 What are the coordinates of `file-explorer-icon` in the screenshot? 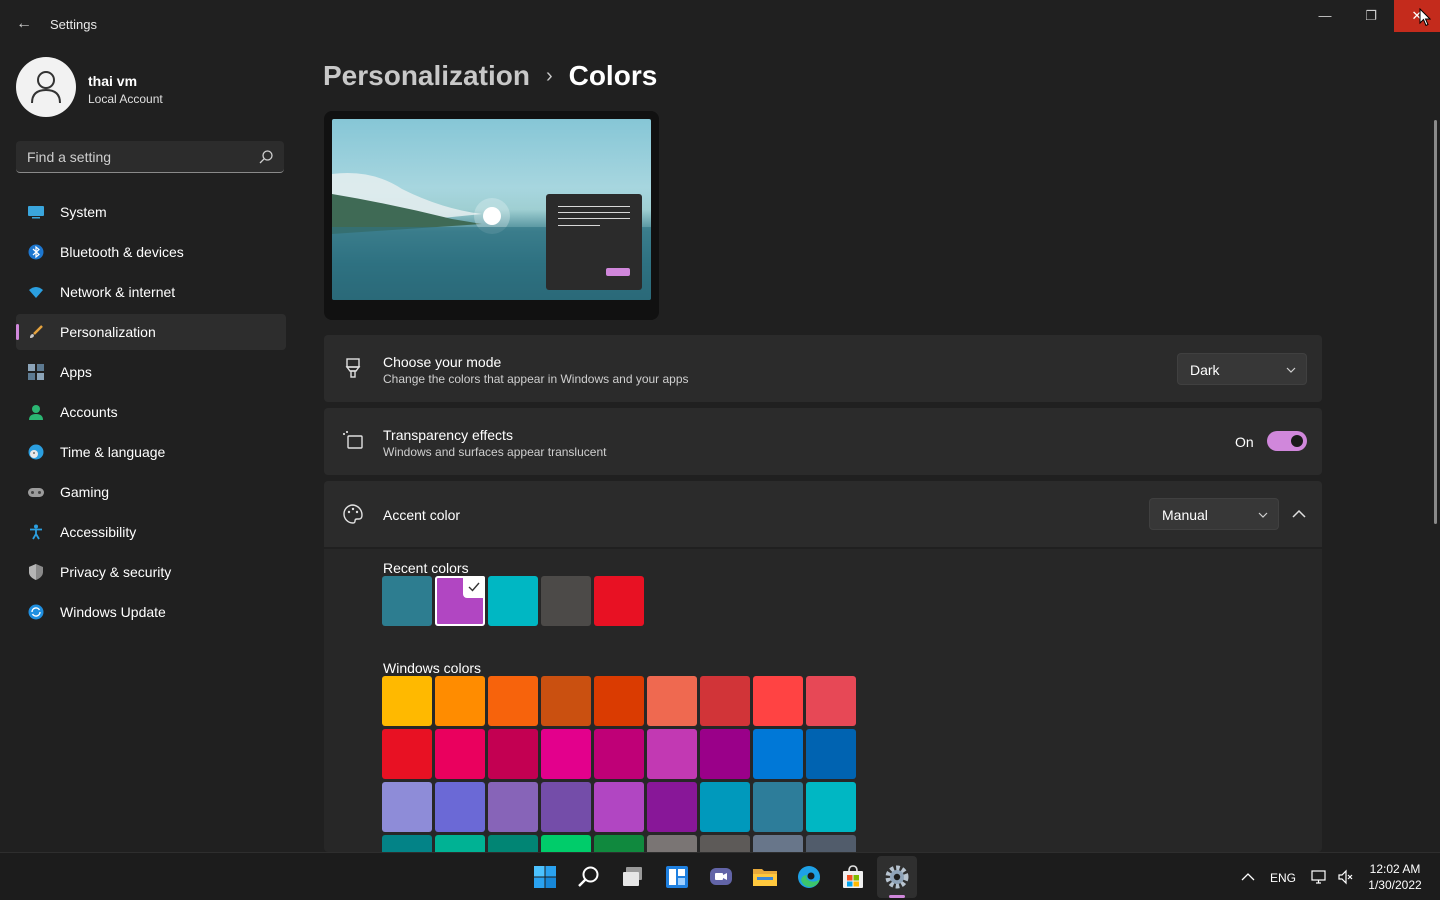 It's located at (765, 877).